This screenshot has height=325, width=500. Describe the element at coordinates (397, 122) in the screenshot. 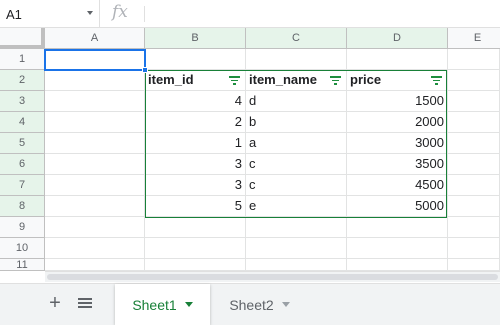

I see `cell-price: 2000` at that location.